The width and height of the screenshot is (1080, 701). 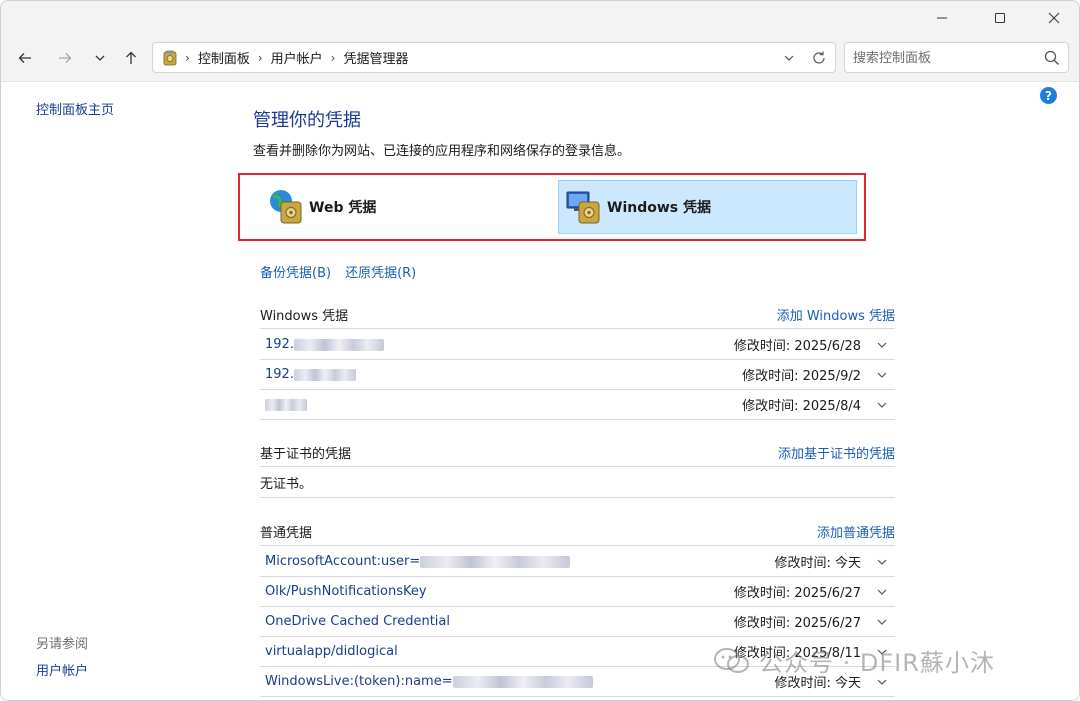 I want to click on credential-name: virtualapp/didlogical, so click(x=331, y=651).